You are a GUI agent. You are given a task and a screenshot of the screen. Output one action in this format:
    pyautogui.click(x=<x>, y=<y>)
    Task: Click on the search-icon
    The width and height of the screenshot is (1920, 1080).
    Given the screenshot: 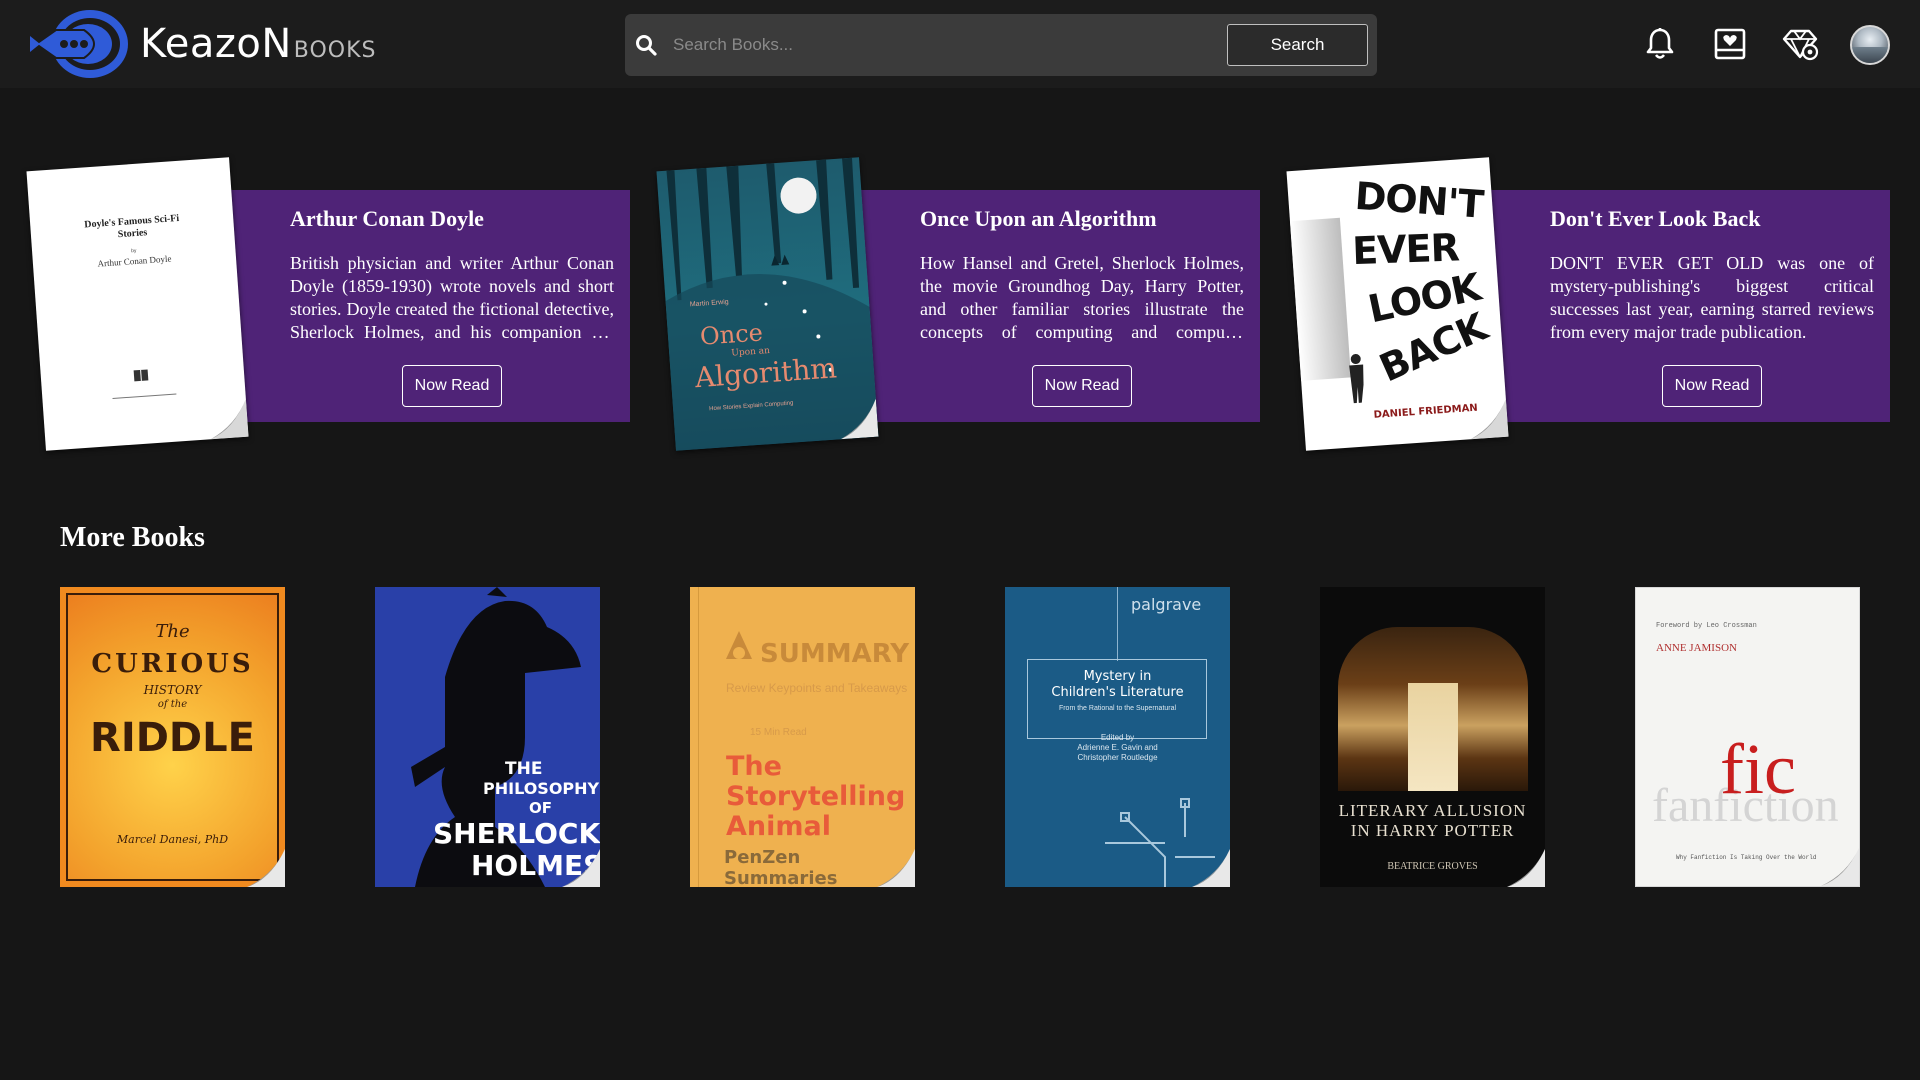 What is the action you would take?
    pyautogui.click(x=646, y=45)
    